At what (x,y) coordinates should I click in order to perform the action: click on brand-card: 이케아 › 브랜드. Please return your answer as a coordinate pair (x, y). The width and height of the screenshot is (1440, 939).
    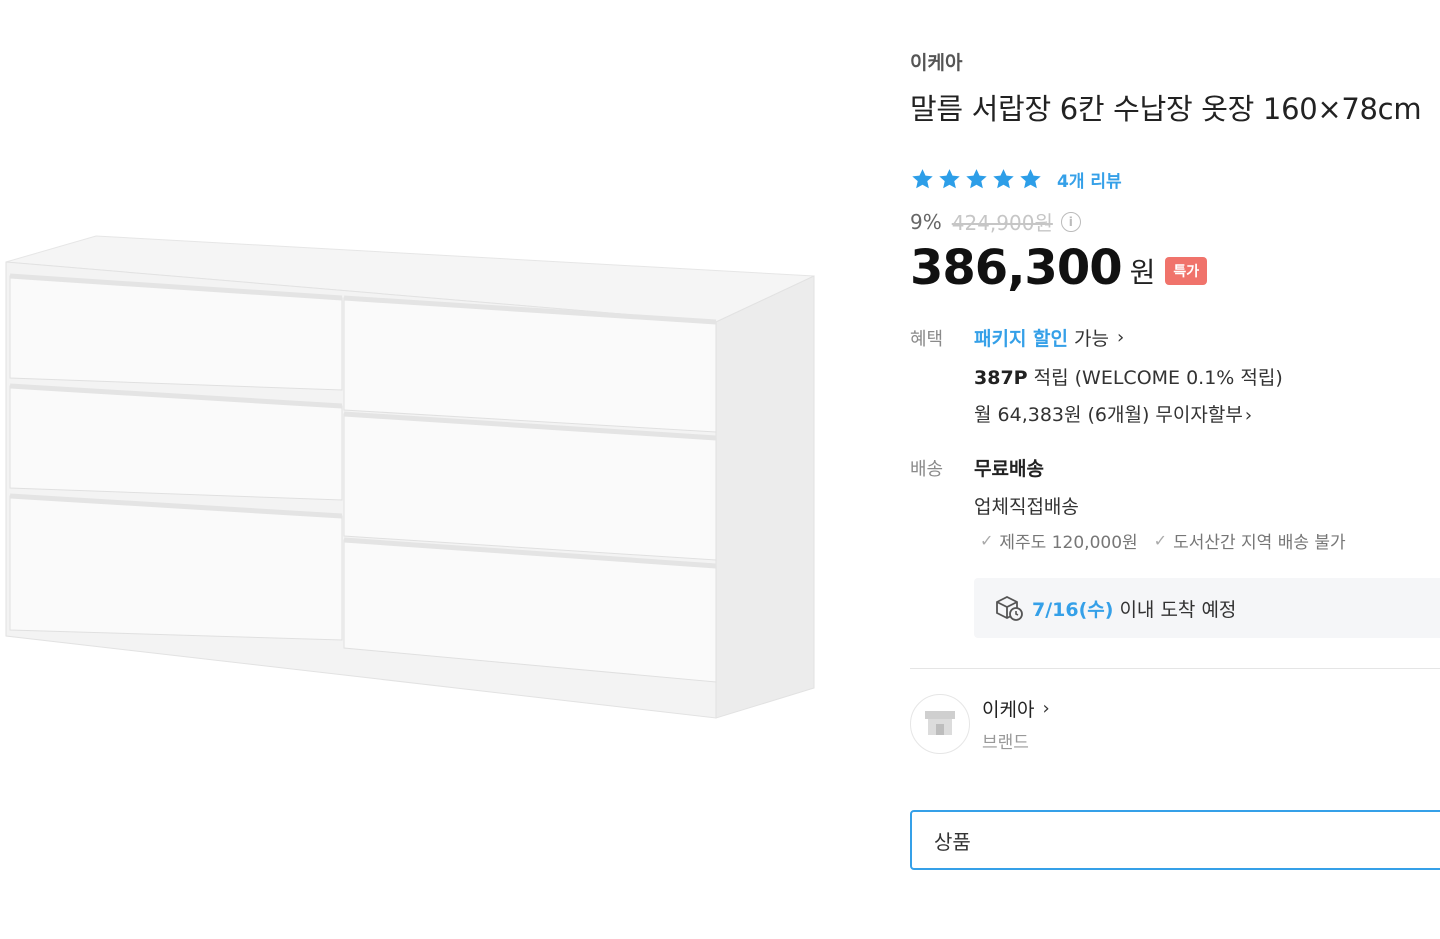
    Looking at the image, I should click on (980, 724).